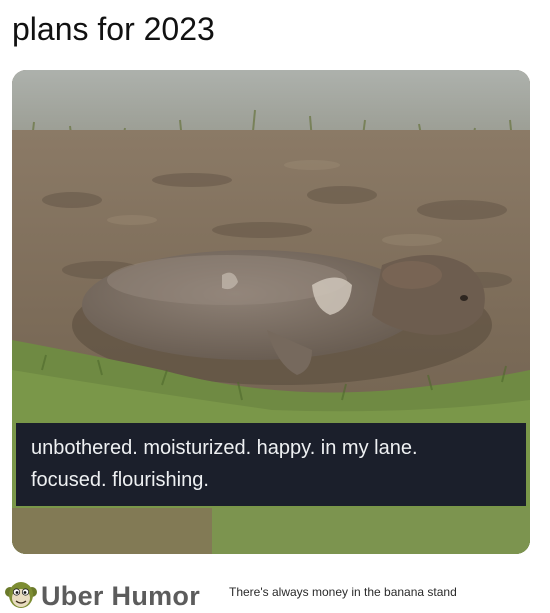 This screenshot has height=613, width=550. I want to click on page-title: plans for 2023, so click(113, 29).